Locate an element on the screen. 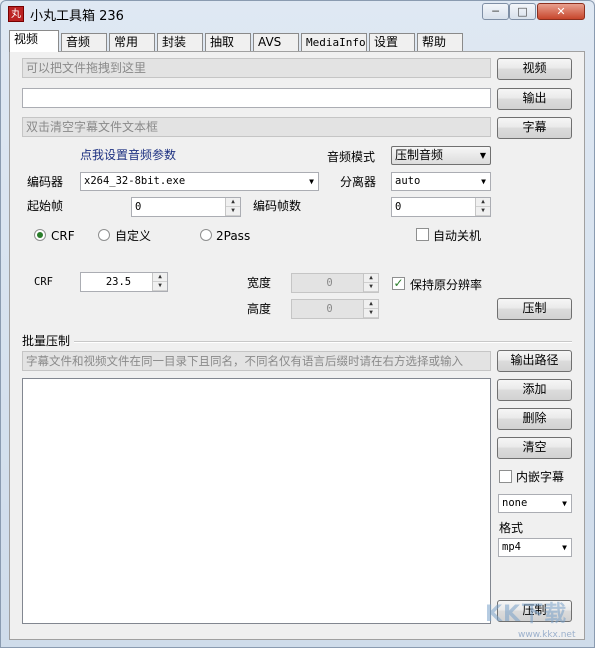  height-input: 0 ▲ ▼ is located at coordinates (335, 309).